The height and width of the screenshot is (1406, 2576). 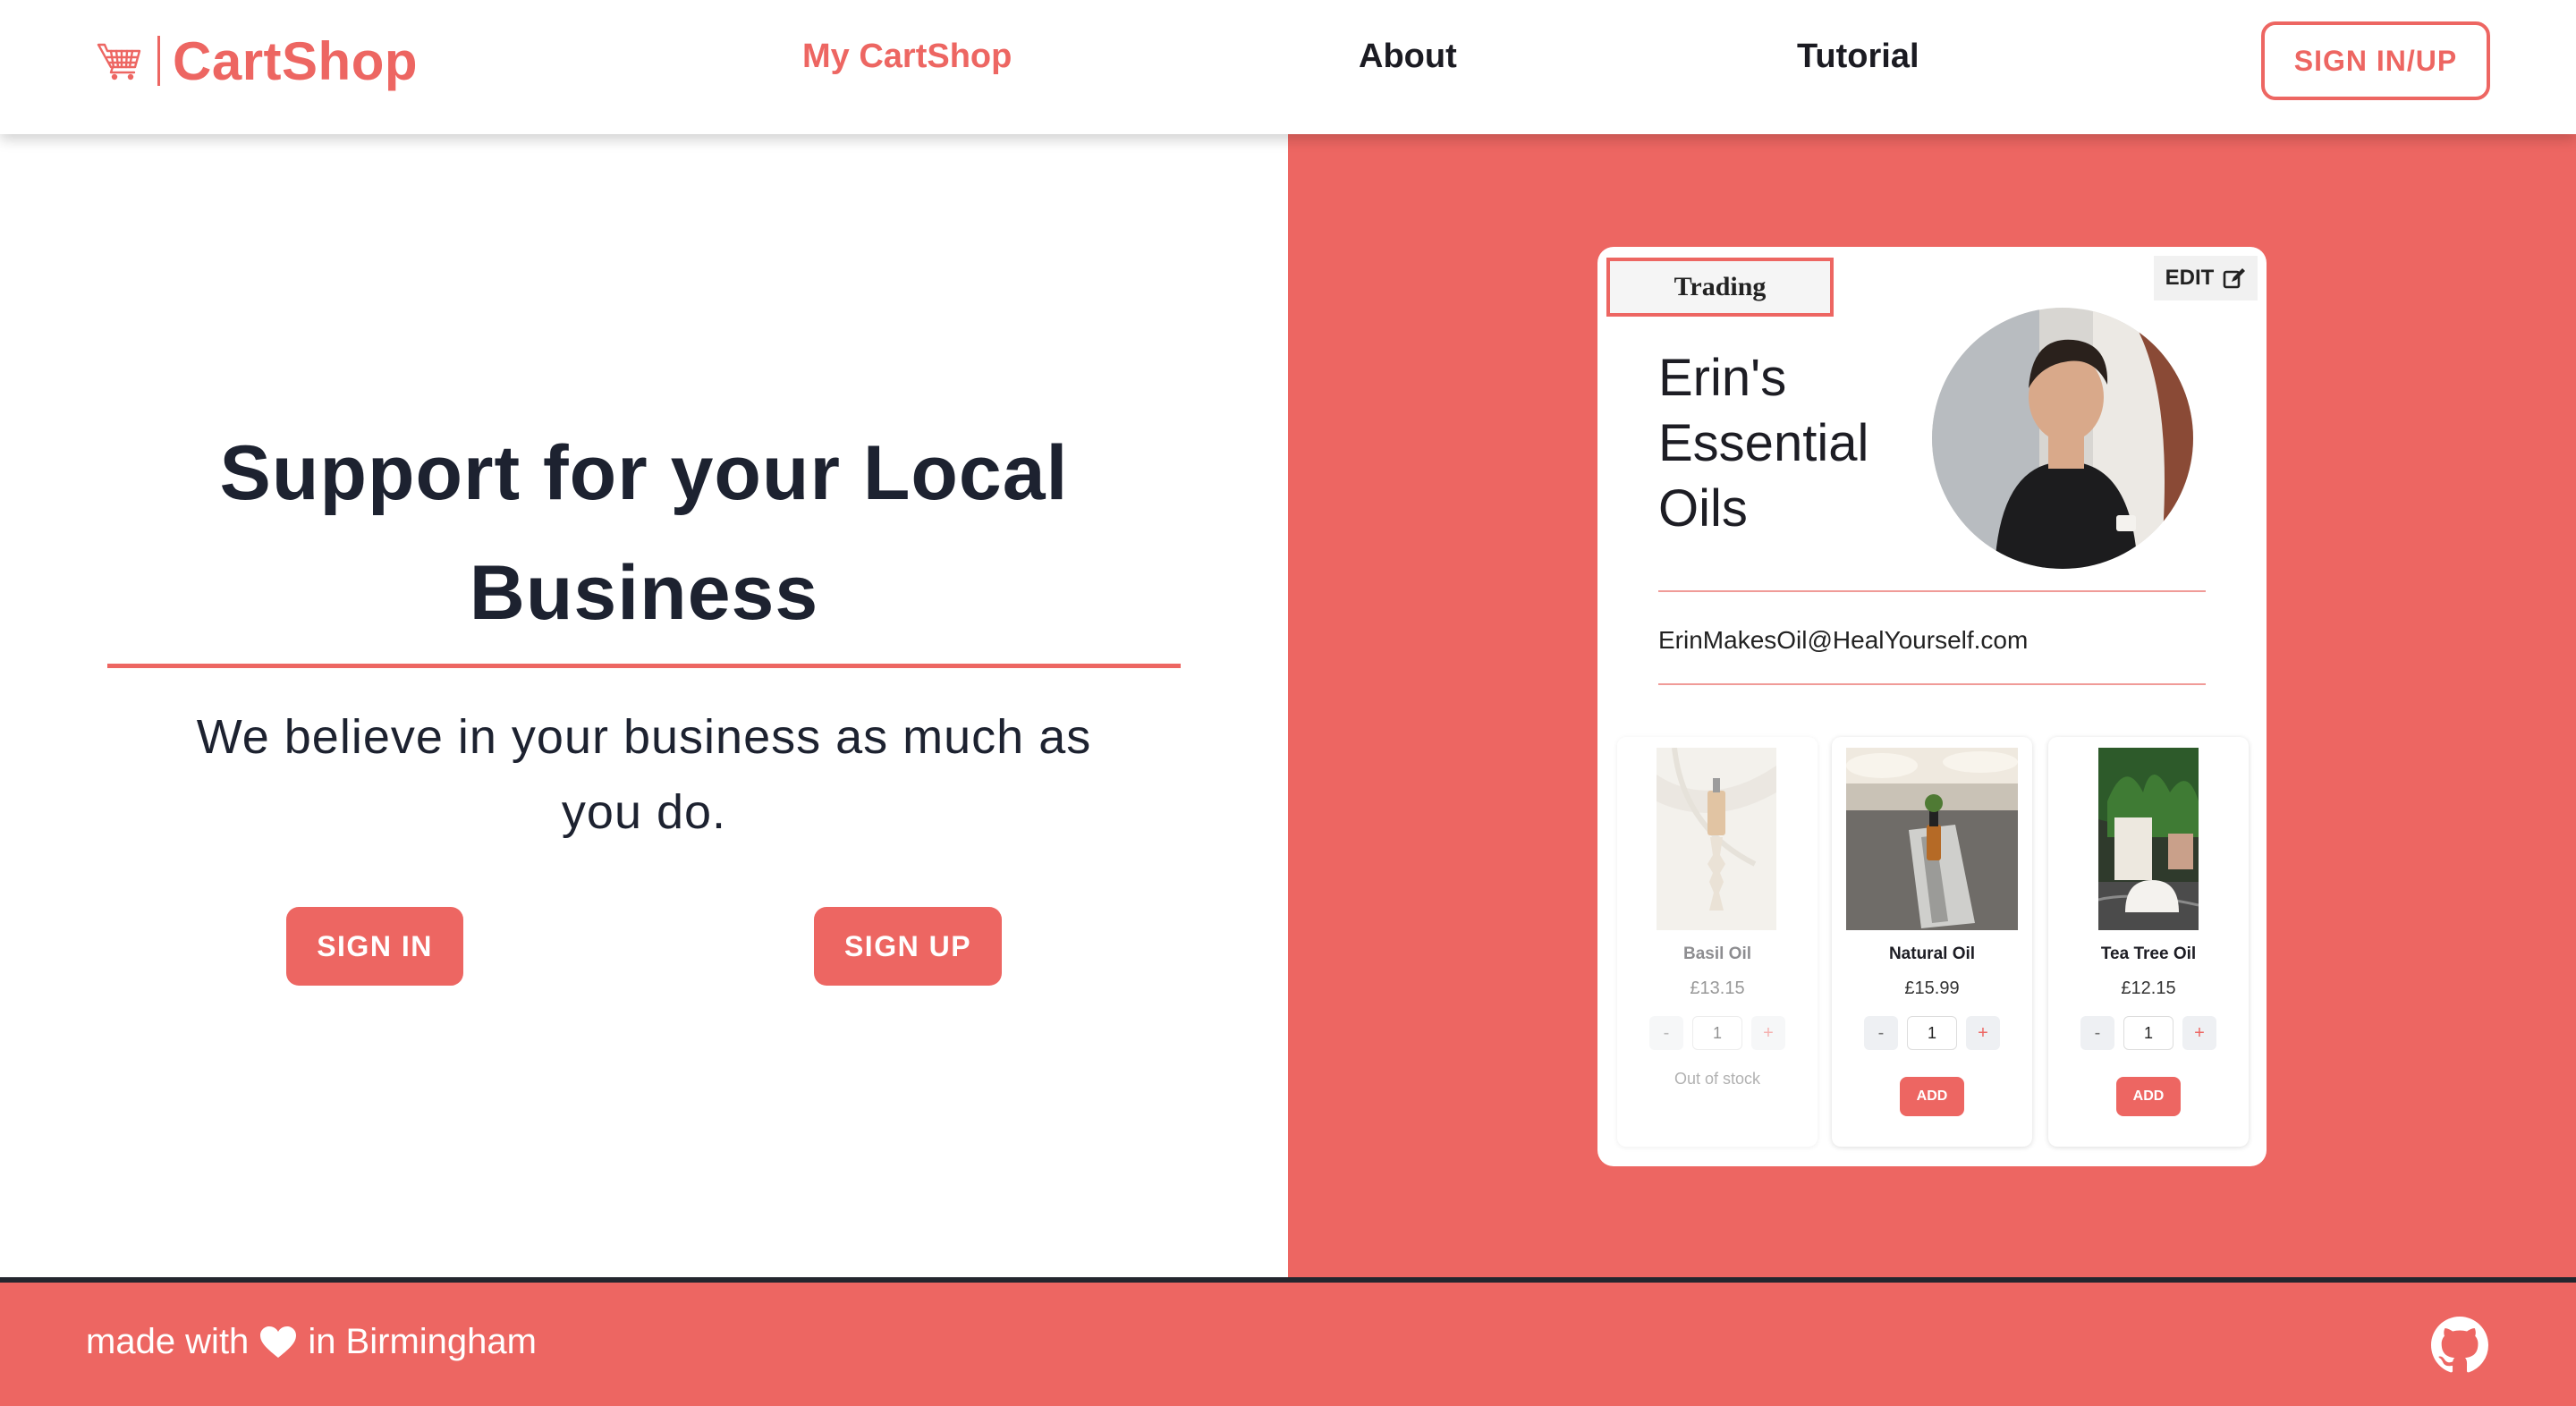 What do you see at coordinates (1717, 988) in the screenshot?
I see `product-price: £13.15` at bounding box center [1717, 988].